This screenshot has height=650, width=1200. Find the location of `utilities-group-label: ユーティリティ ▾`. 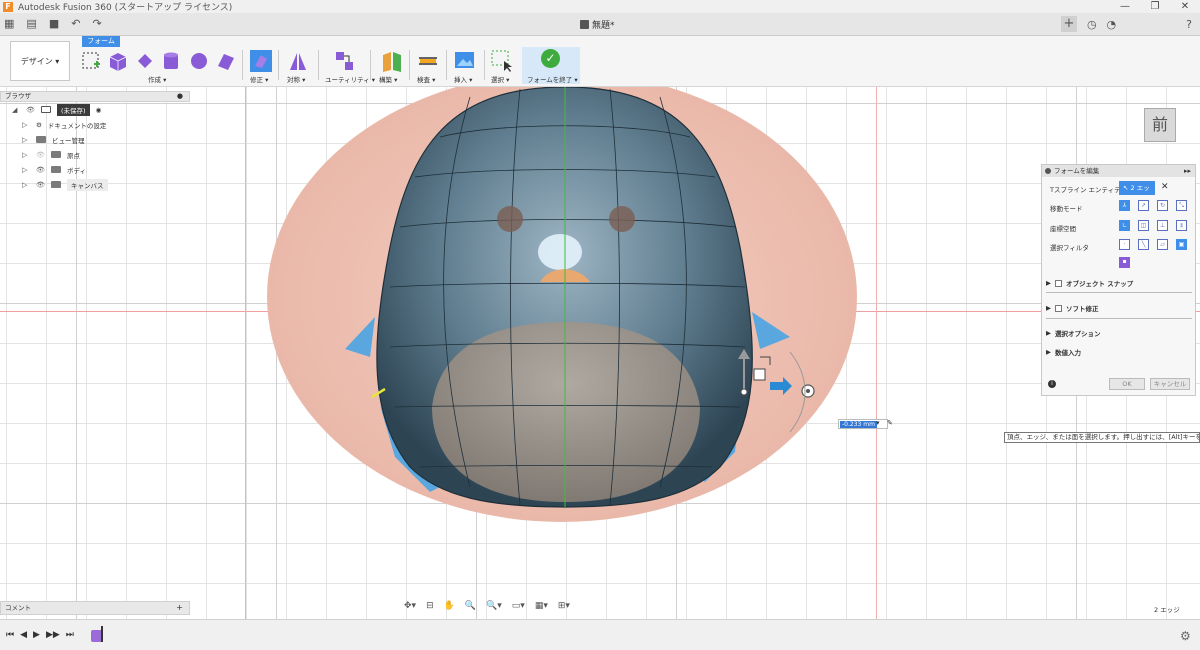

utilities-group-label: ユーティリティ ▾ is located at coordinates (350, 79).